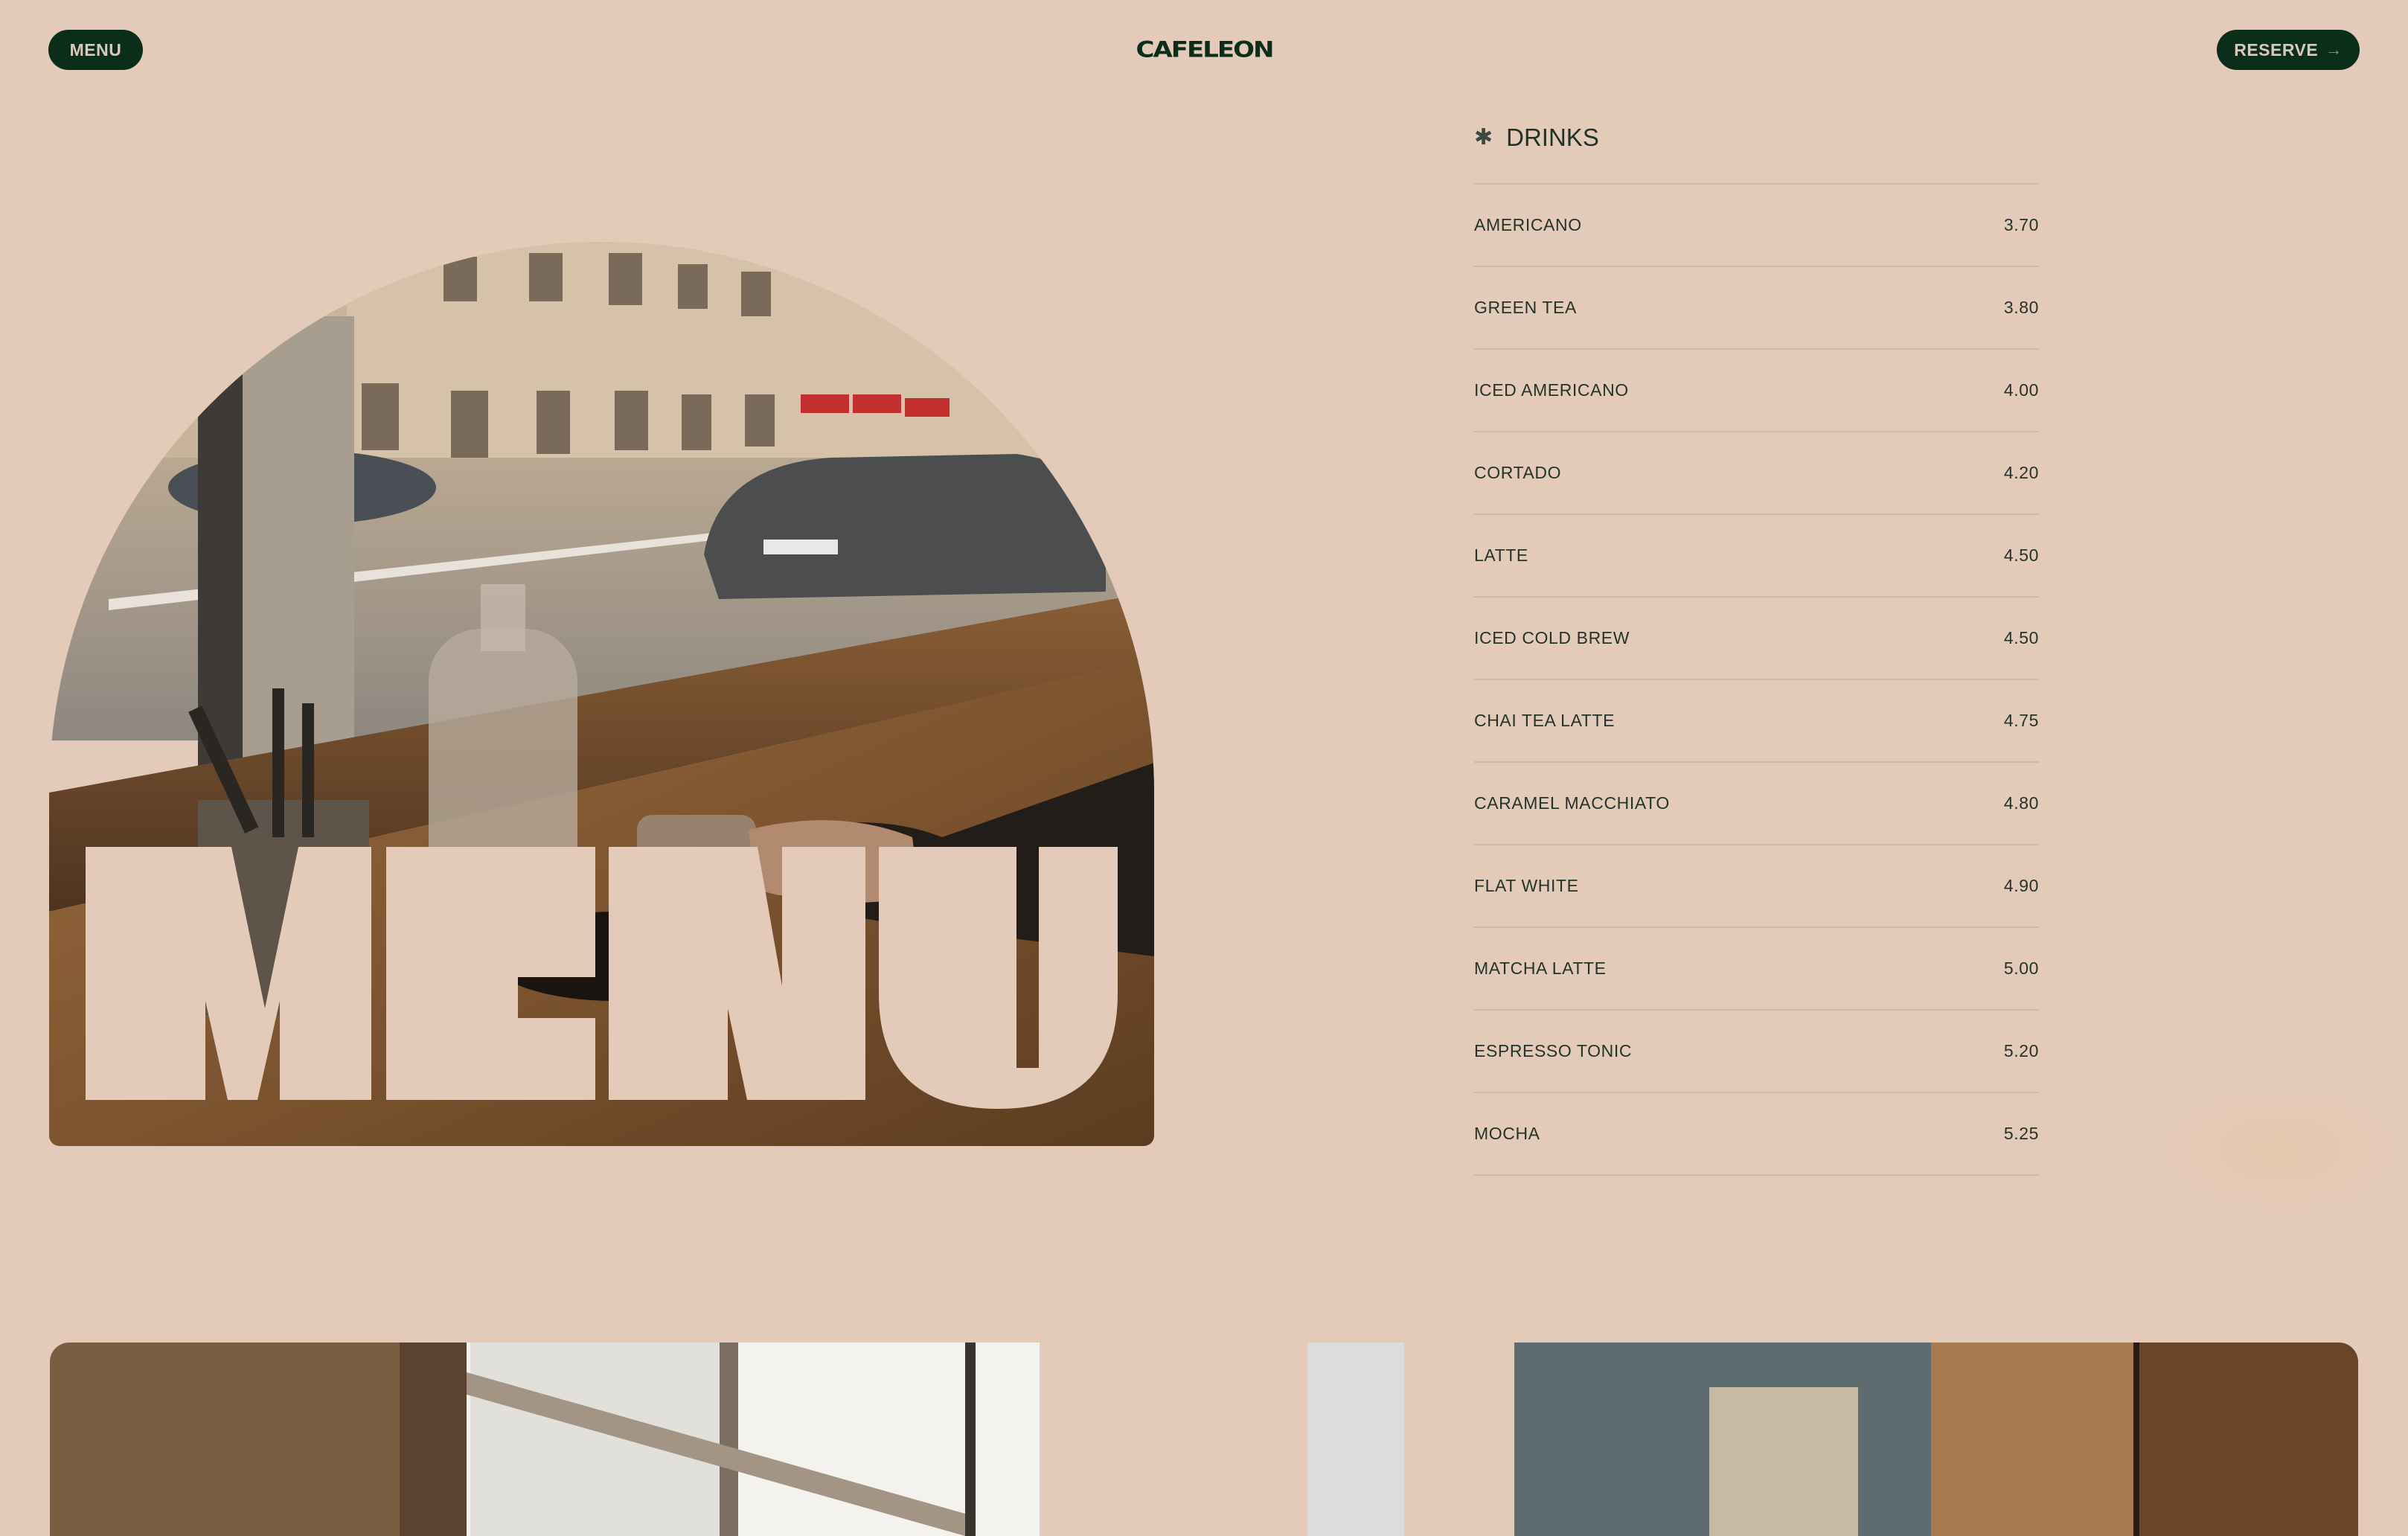  Describe the element at coordinates (1757, 1052) in the screenshot. I see `menu-item: ESPRESSO TONIC 5.20` at that location.